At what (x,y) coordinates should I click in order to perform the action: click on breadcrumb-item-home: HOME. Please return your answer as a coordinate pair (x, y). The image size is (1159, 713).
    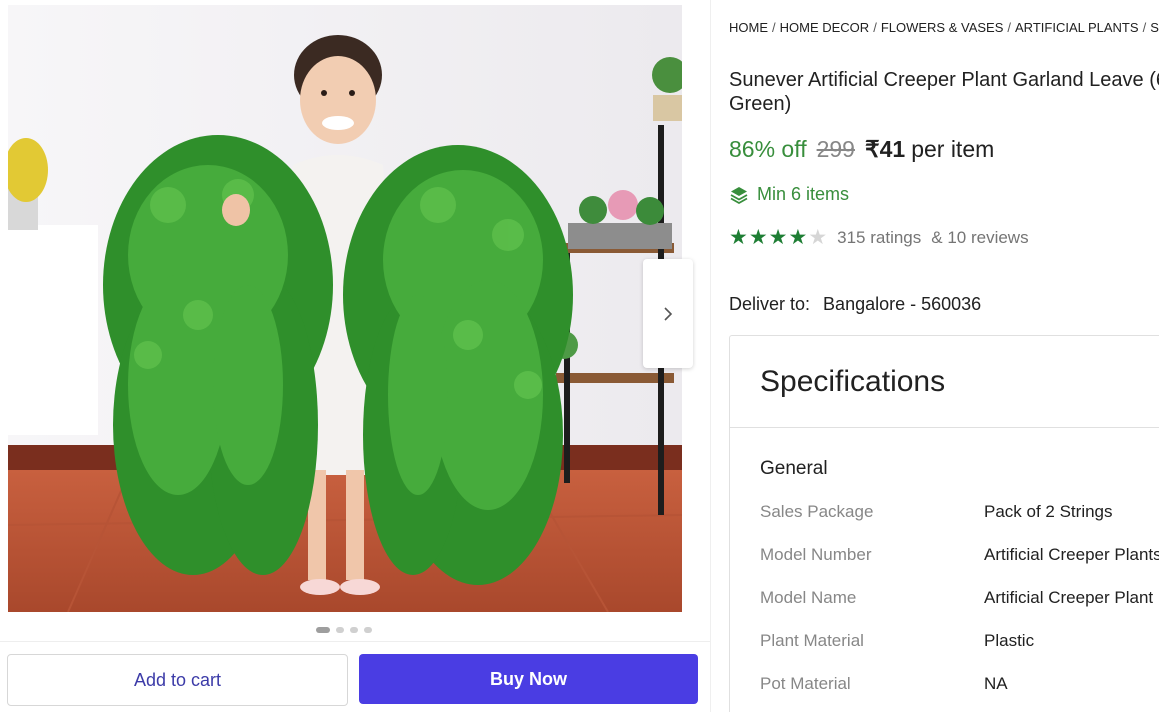
    Looking at the image, I should click on (748, 27).